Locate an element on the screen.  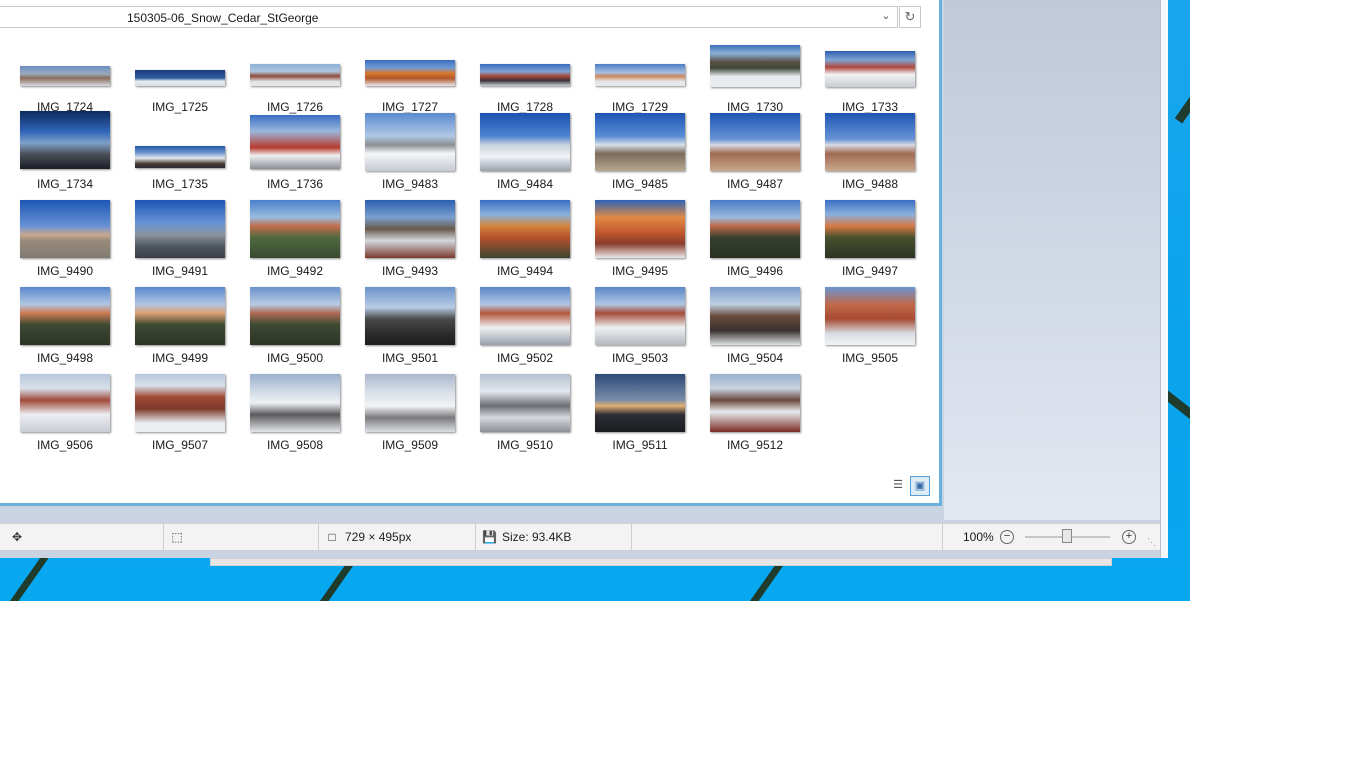
thumbnail-item: IMG_9502 is located at coordinates (517, 328).